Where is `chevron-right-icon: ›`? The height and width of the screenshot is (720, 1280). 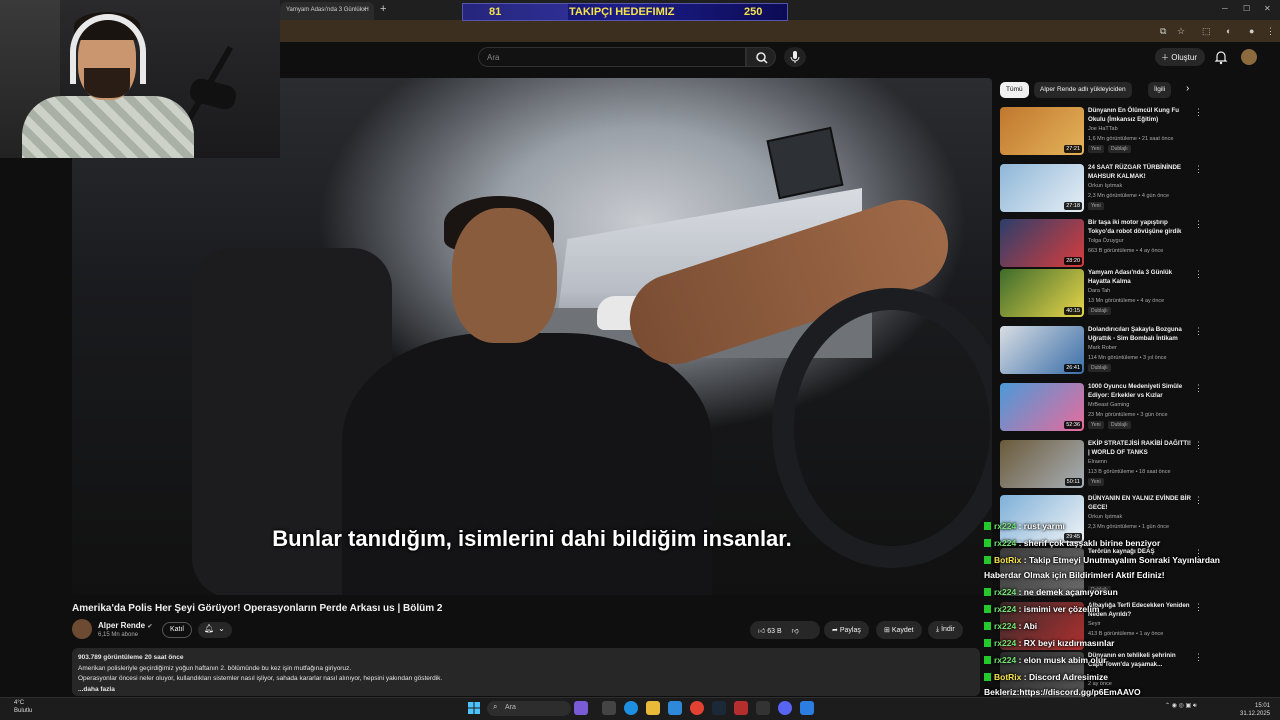 chevron-right-icon: › is located at coordinates (1187, 88).